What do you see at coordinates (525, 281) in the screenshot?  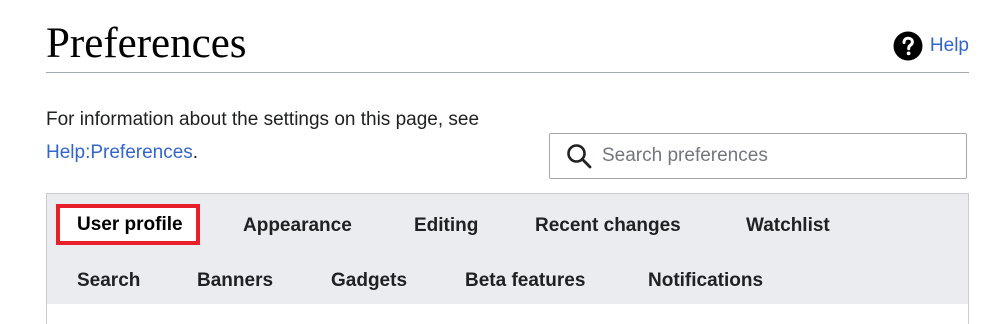 I see `tab-beta-features: Beta features` at bounding box center [525, 281].